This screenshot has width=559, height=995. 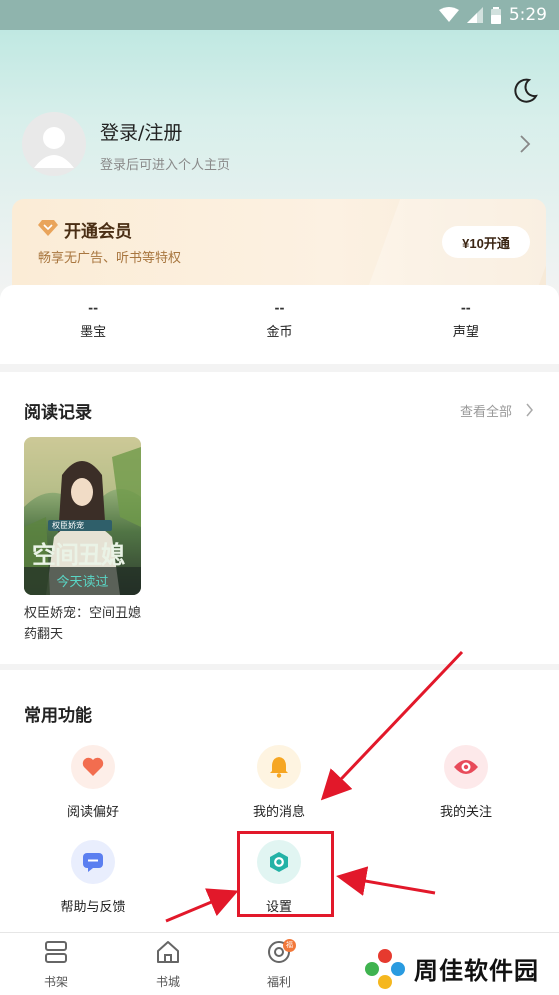 I want to click on help-feedback-button: 帮助与反馈, so click(x=93, y=877).